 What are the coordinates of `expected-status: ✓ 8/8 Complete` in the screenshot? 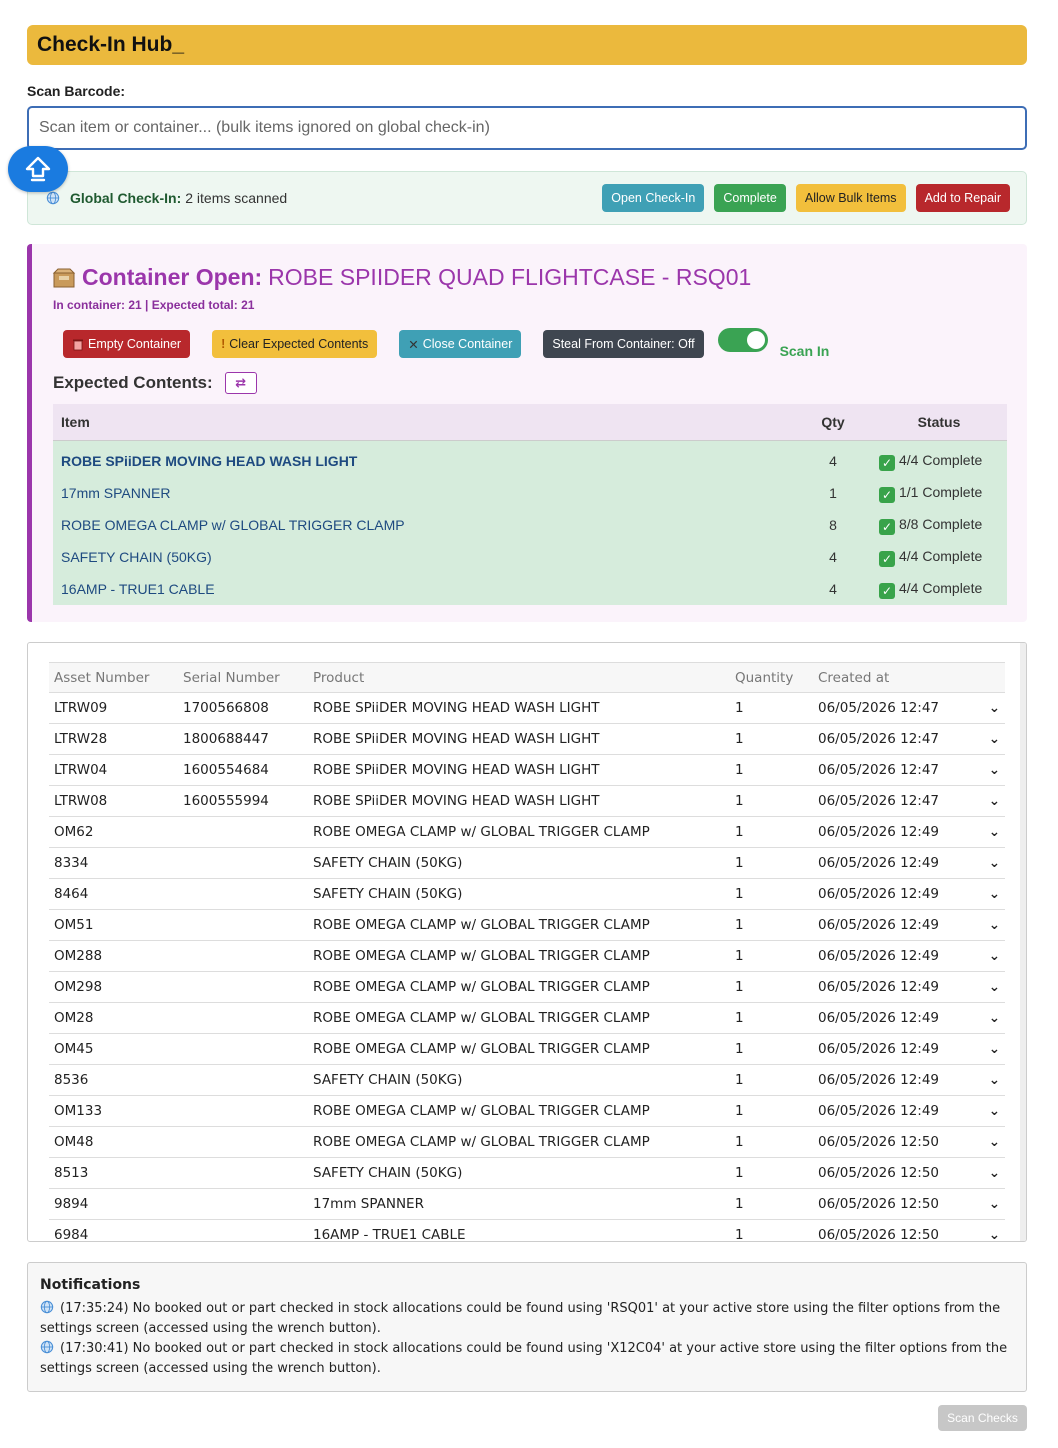 It's located at (939, 525).